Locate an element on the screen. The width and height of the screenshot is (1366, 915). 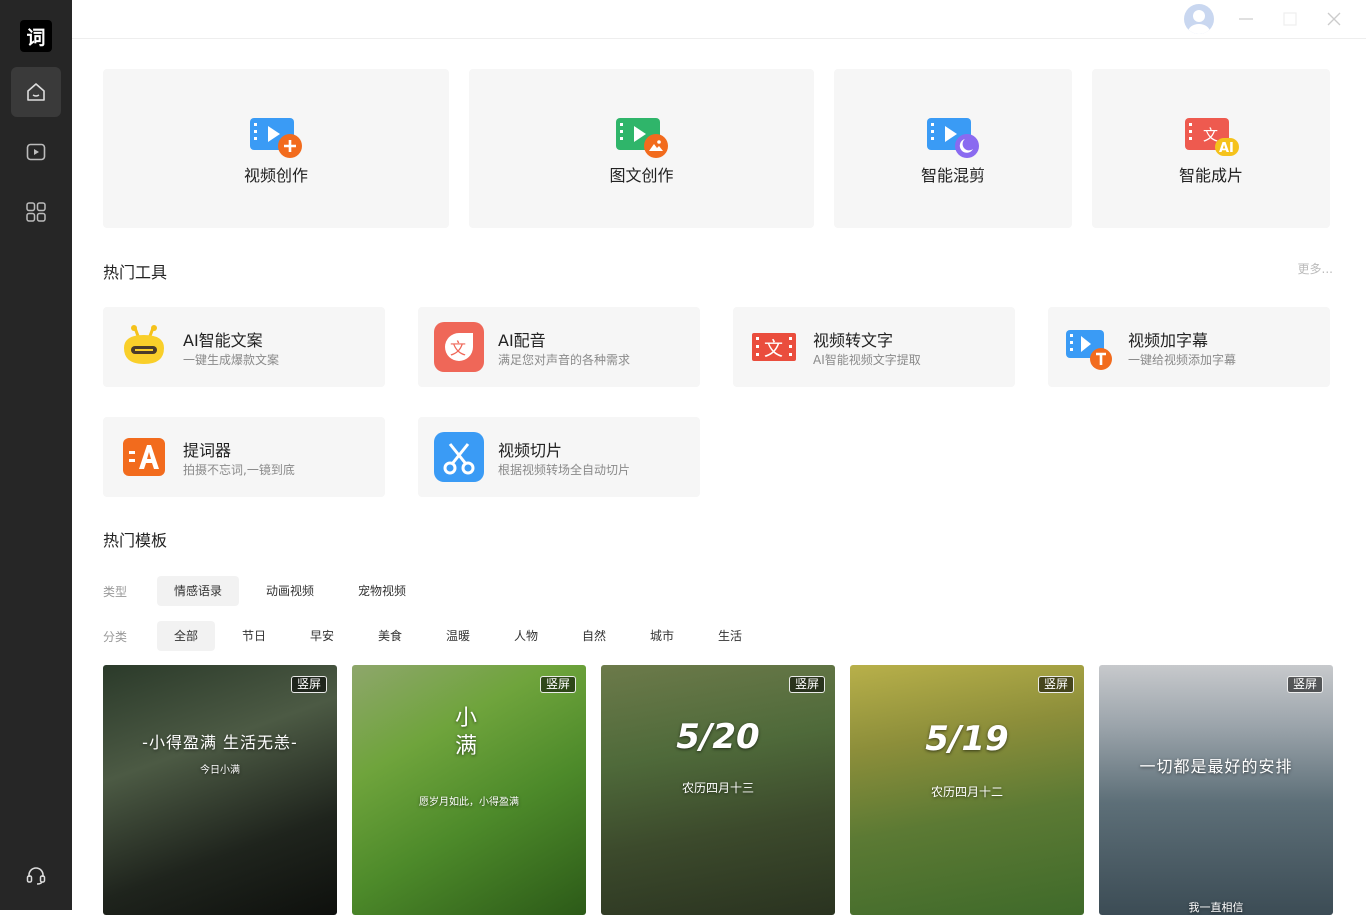
template-card: 竖屏 一切都是最好的安排 我一直相信 is located at coordinates (1216, 790).